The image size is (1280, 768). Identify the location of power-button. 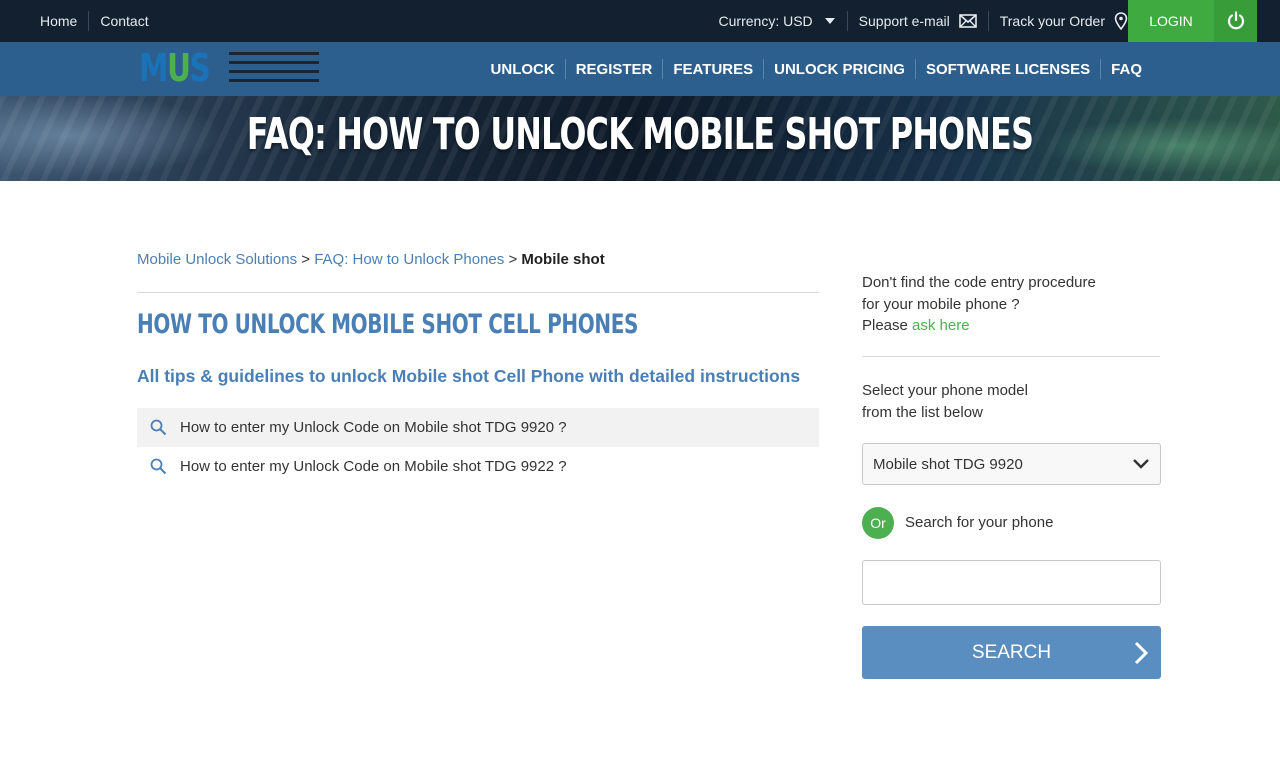
(1235, 21).